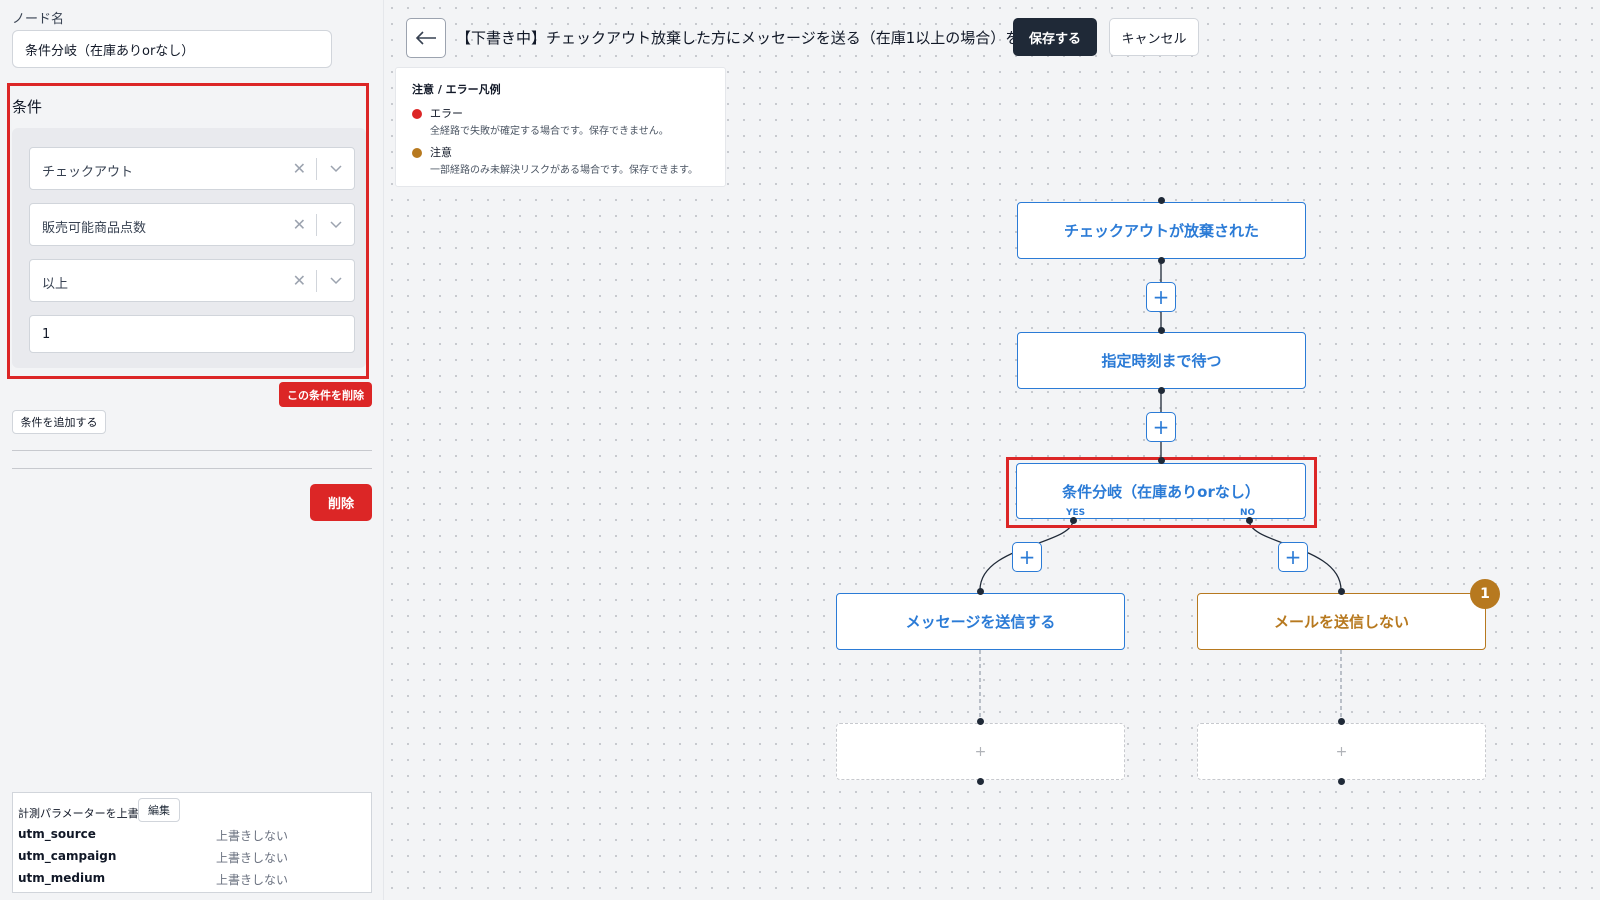 This screenshot has height=900, width=1600. I want to click on wait-node: 指定時刻まで待つ, so click(1161, 360).